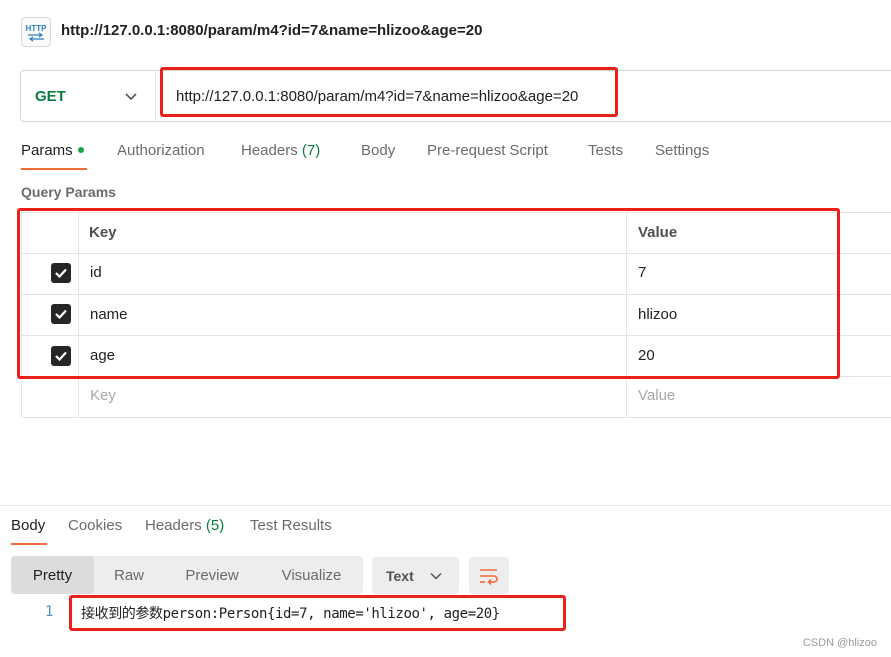 The image size is (891, 657). Describe the element at coordinates (21, 315) in the screenshot. I see `table-border-left` at that location.